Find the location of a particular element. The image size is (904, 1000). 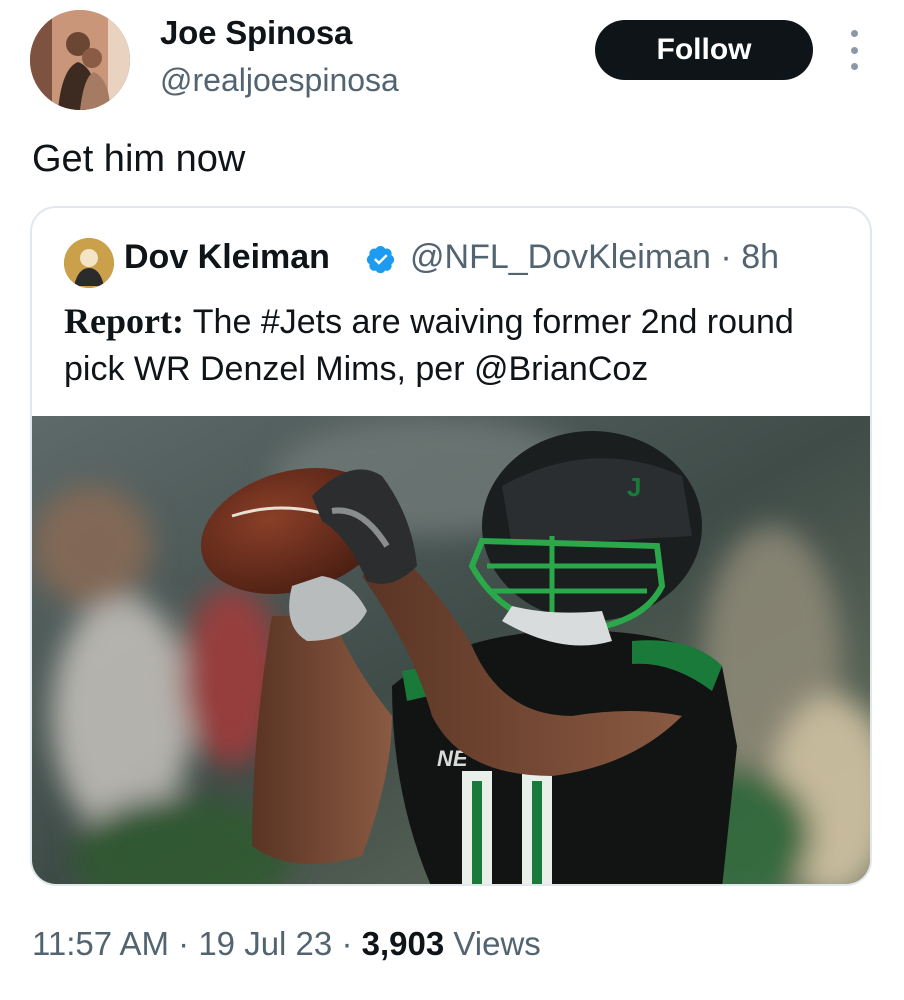

quoted-author-name: Dov Kleiman is located at coordinates (227, 257).